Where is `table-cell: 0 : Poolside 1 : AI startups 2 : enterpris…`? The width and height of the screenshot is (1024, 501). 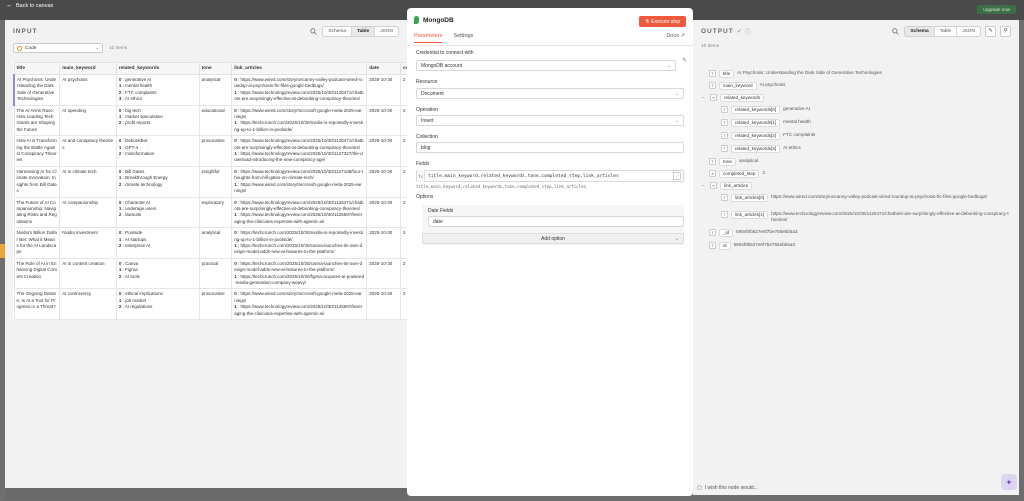
table-cell: 0 : Poolside 1 : AI startups 2 : enterpris… is located at coordinates (157, 243).